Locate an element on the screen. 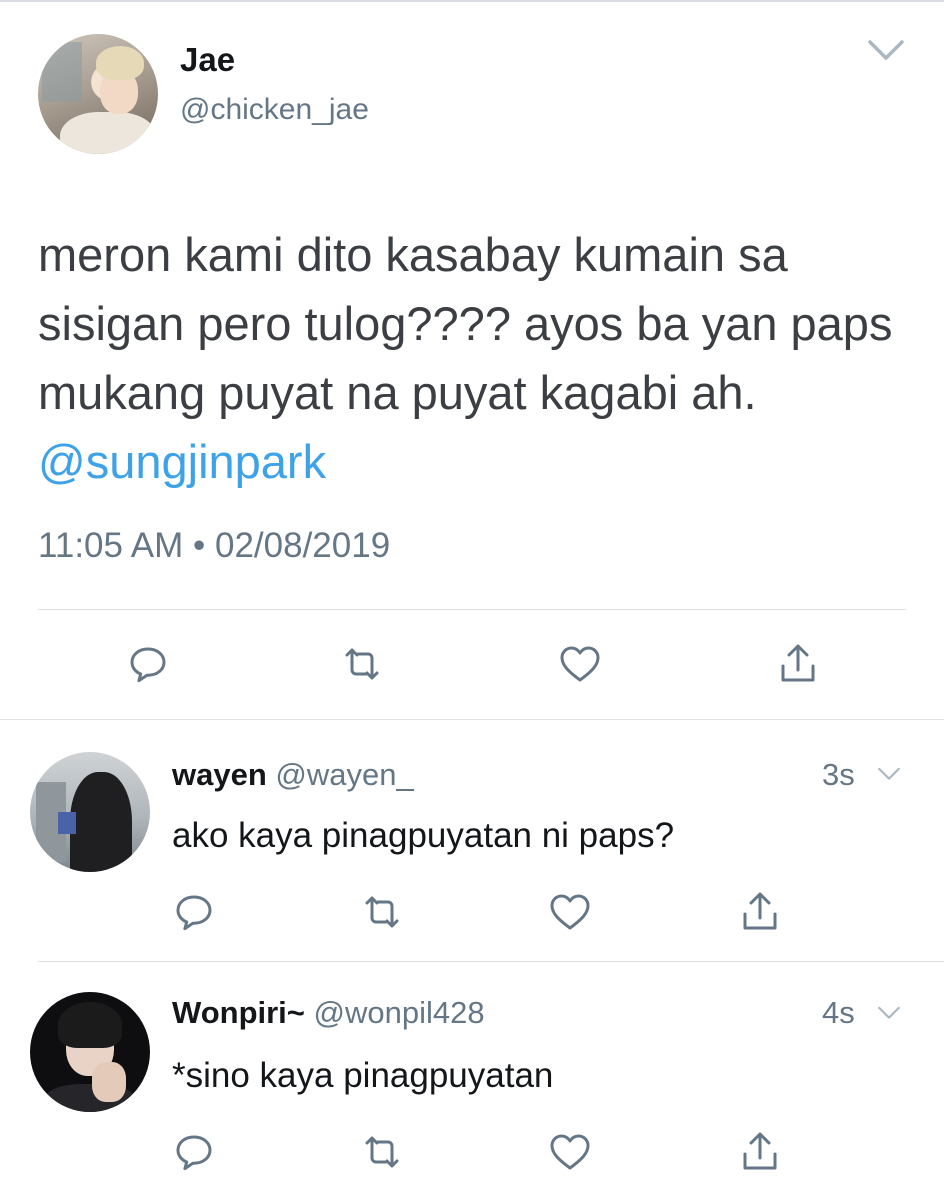 Image resolution: width=944 pixels, height=1200 pixels. reply-header: Wonpiri~ @wonpil428 is located at coordinates (328, 1013).